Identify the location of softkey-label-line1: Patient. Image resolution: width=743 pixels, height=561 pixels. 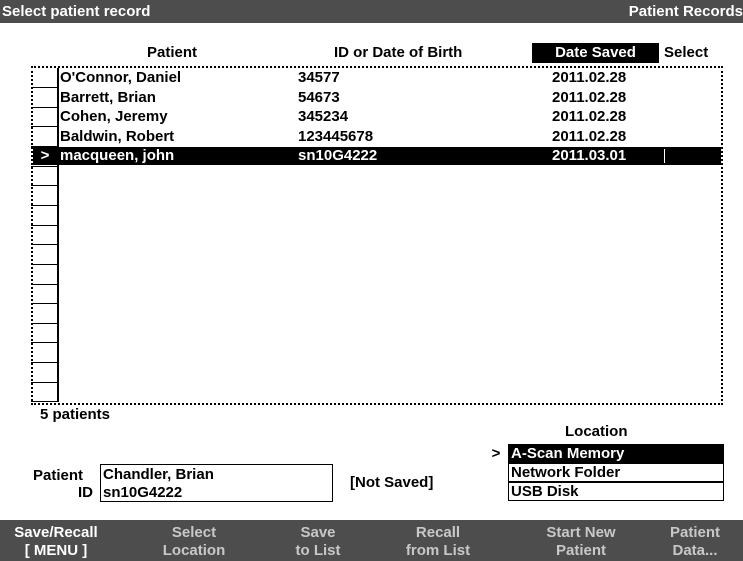
(694, 532).